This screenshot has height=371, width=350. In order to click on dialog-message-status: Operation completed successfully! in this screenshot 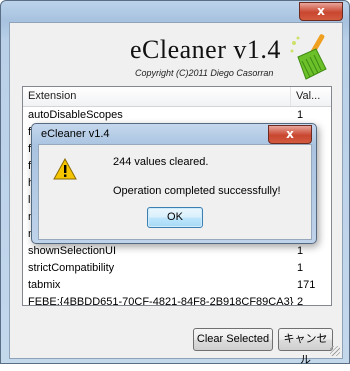, I will do `click(197, 191)`.